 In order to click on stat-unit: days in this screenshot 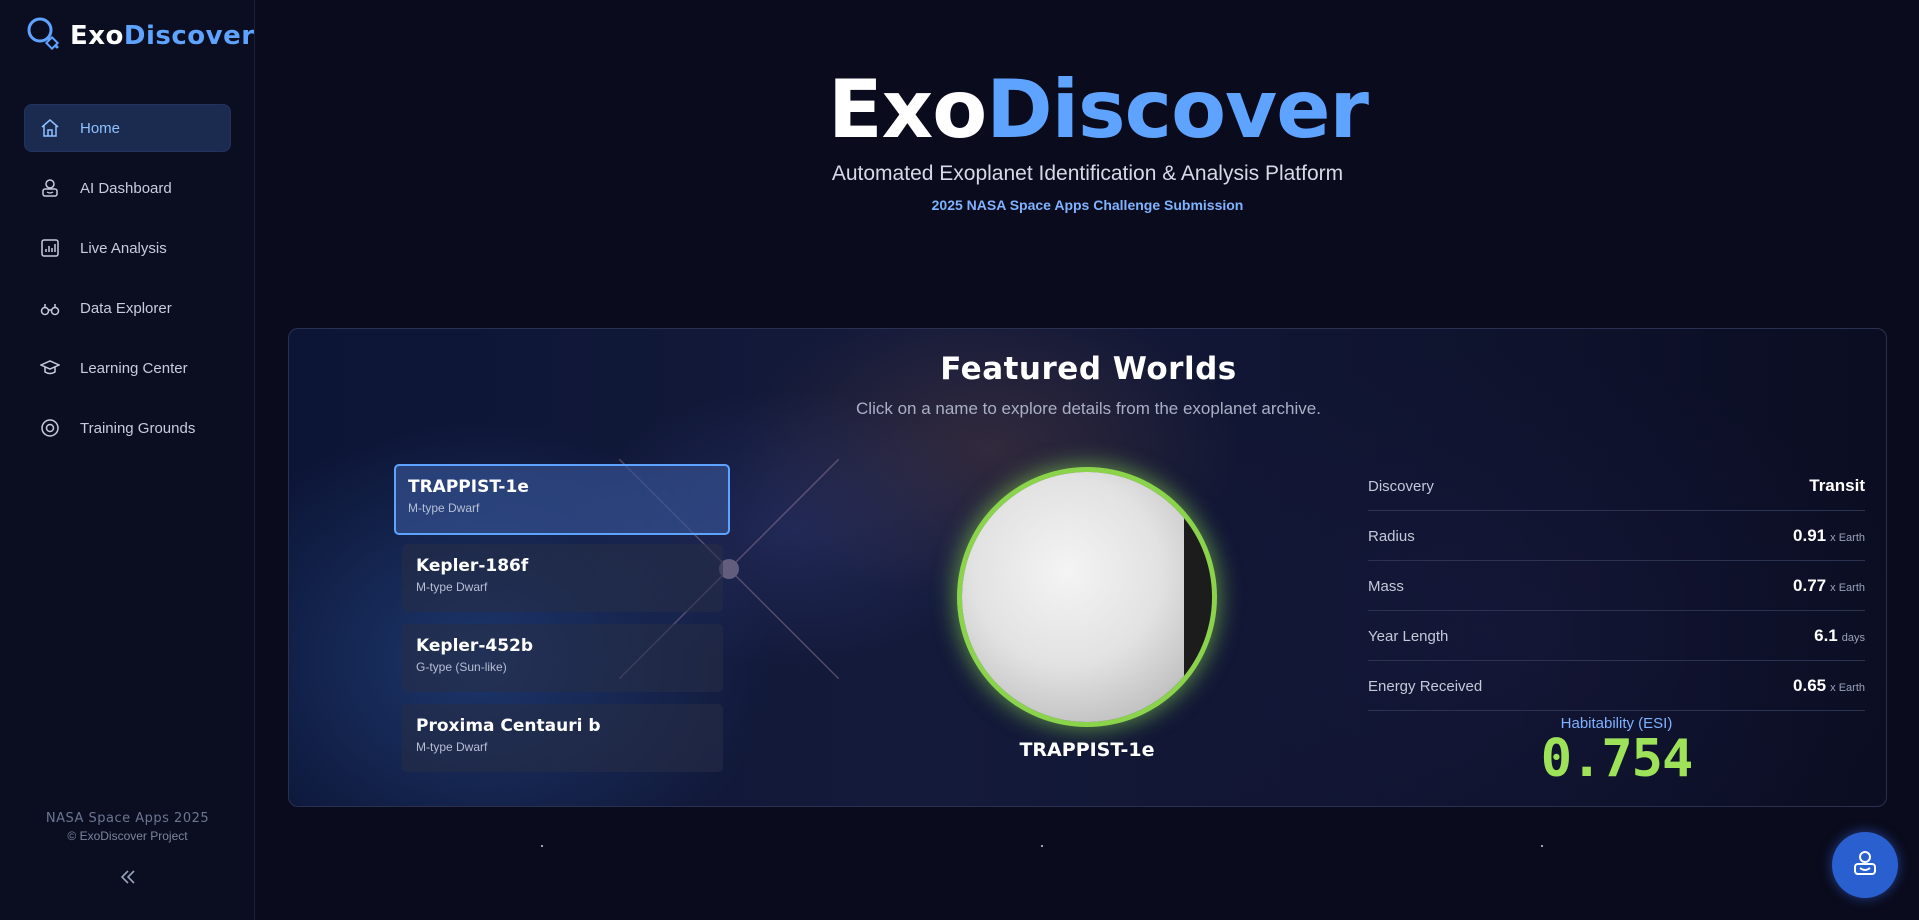, I will do `click(1853, 638)`.